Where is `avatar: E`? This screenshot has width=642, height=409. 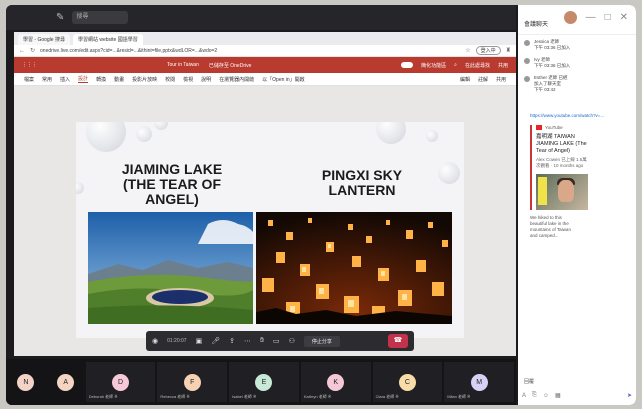 avatar: E is located at coordinates (264, 382).